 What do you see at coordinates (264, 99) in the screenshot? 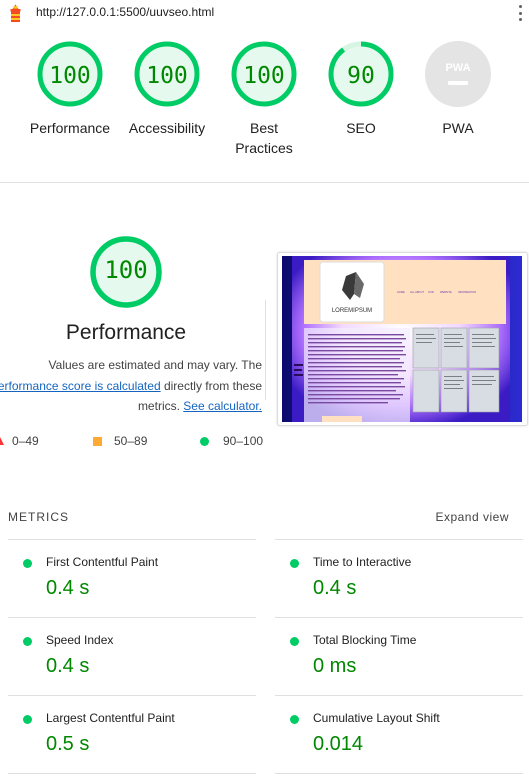
I see `gauge-best-practices: 100 Best Practices` at bounding box center [264, 99].